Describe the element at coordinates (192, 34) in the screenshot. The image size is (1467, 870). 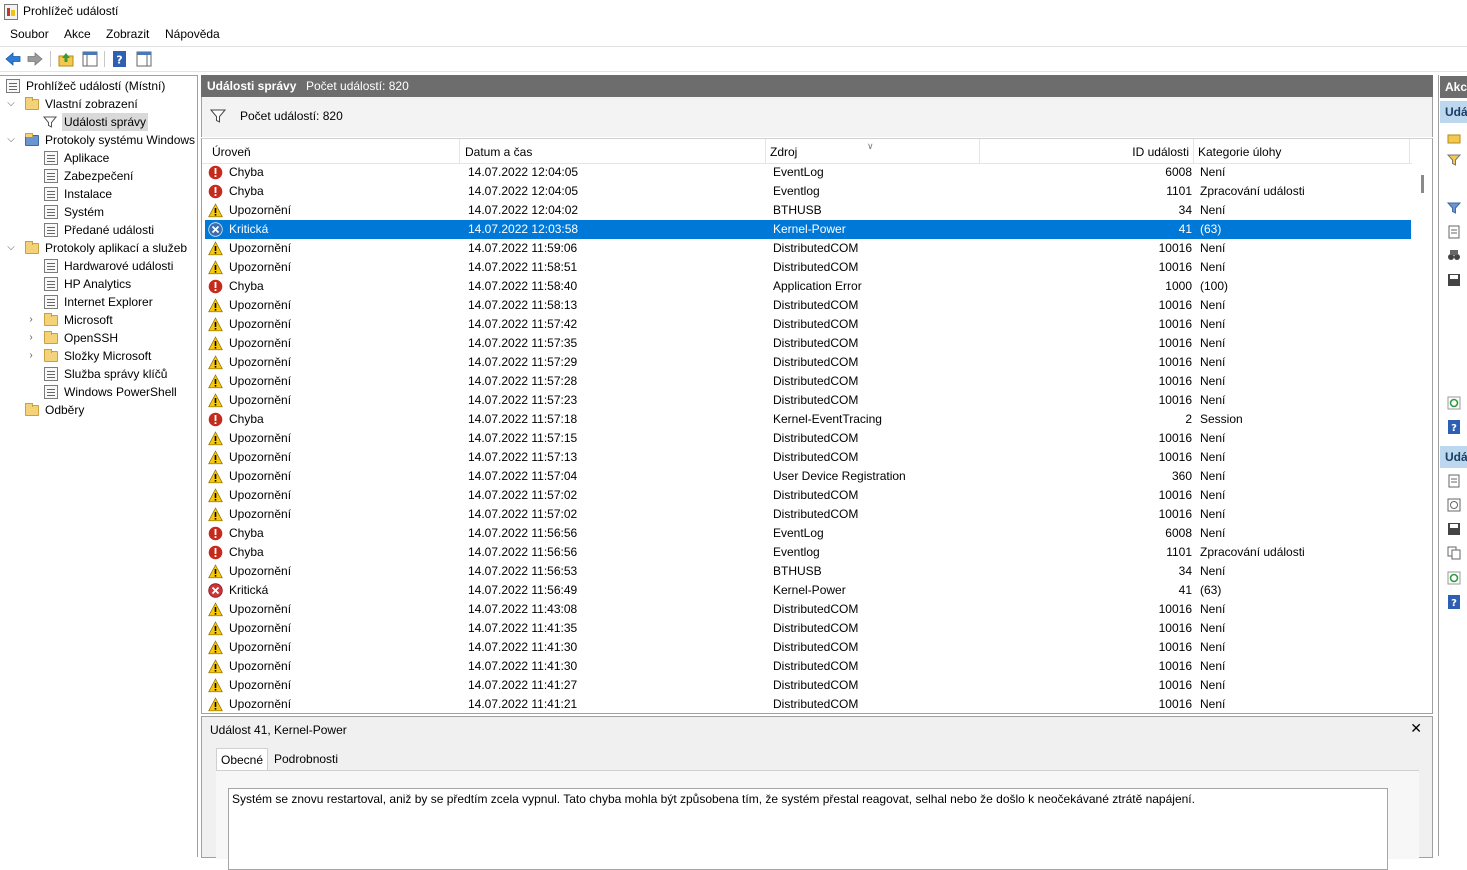
I see `menu-napoveda: Nápověda` at that location.